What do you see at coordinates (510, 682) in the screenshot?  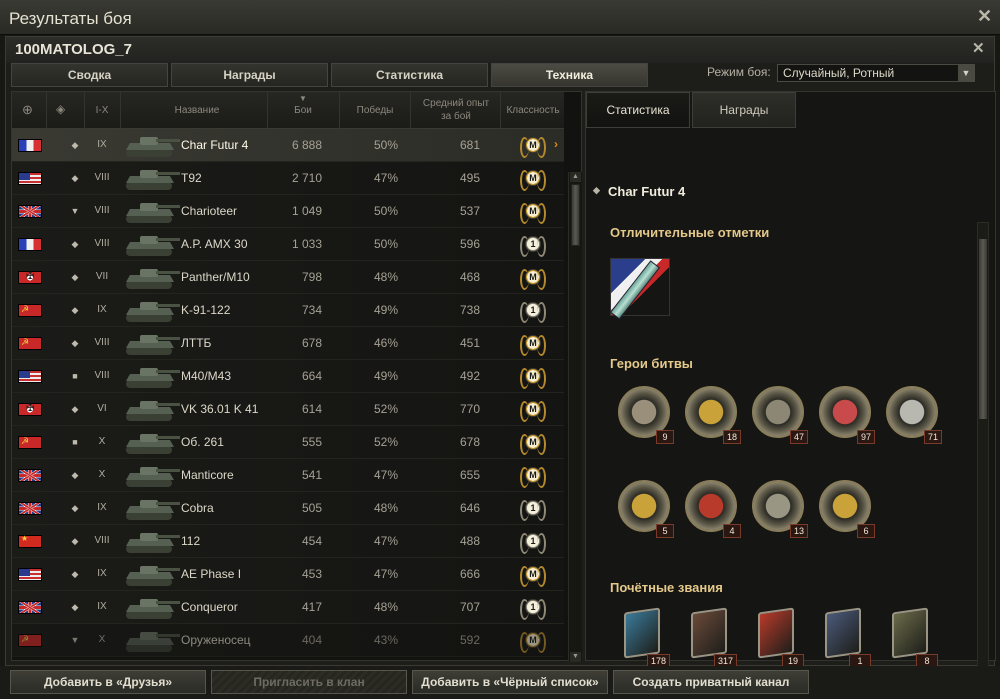 I see `add-blacklist-button: Добавить в «Чёрный список»` at bounding box center [510, 682].